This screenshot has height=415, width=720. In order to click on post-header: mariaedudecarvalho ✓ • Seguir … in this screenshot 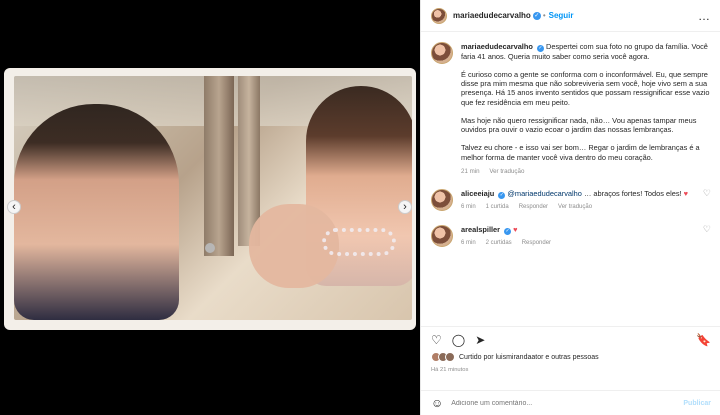, I will do `click(570, 16)`.